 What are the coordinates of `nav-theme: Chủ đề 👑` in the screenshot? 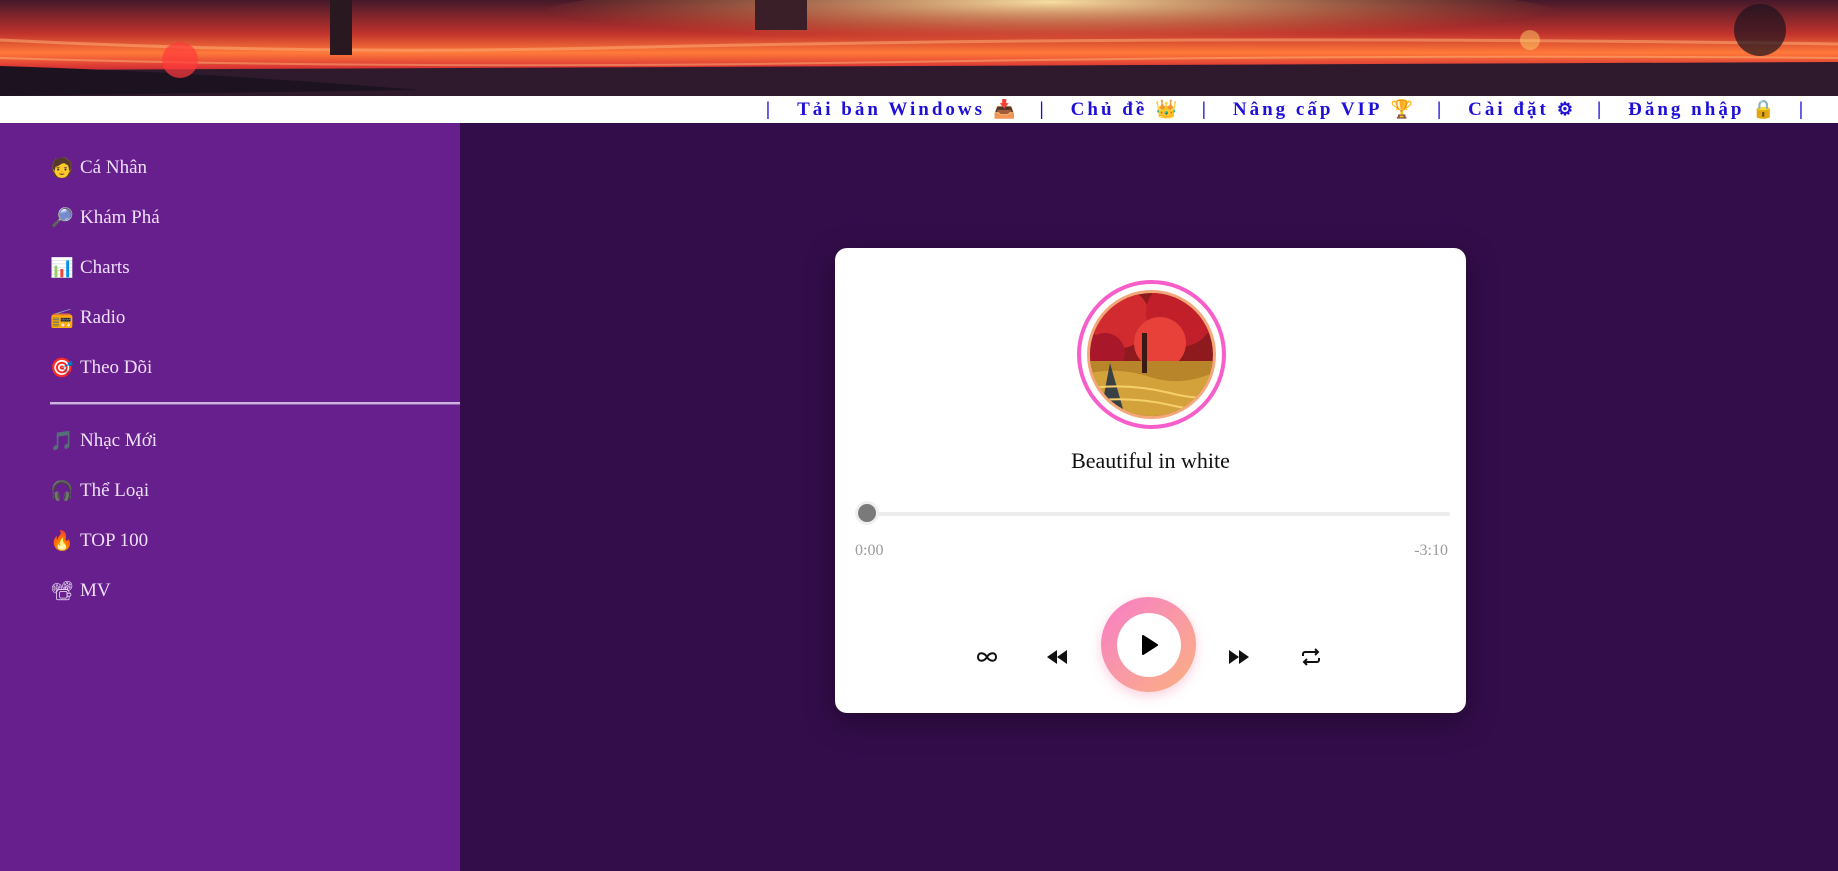 It's located at (1124, 110).